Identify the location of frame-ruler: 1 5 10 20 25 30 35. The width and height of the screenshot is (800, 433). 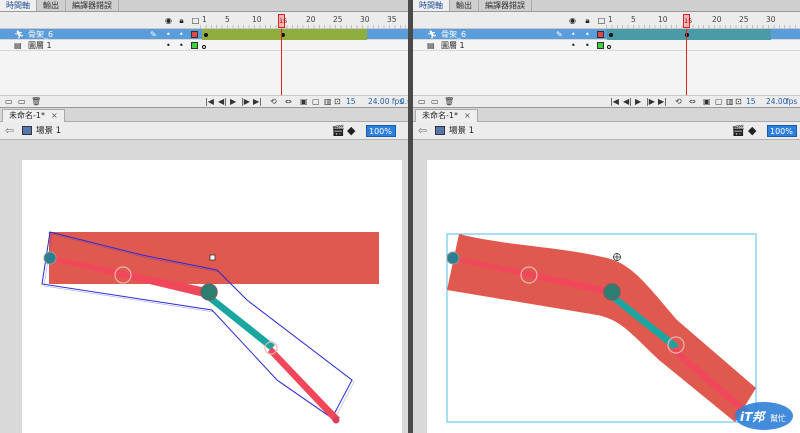
(304, 20).